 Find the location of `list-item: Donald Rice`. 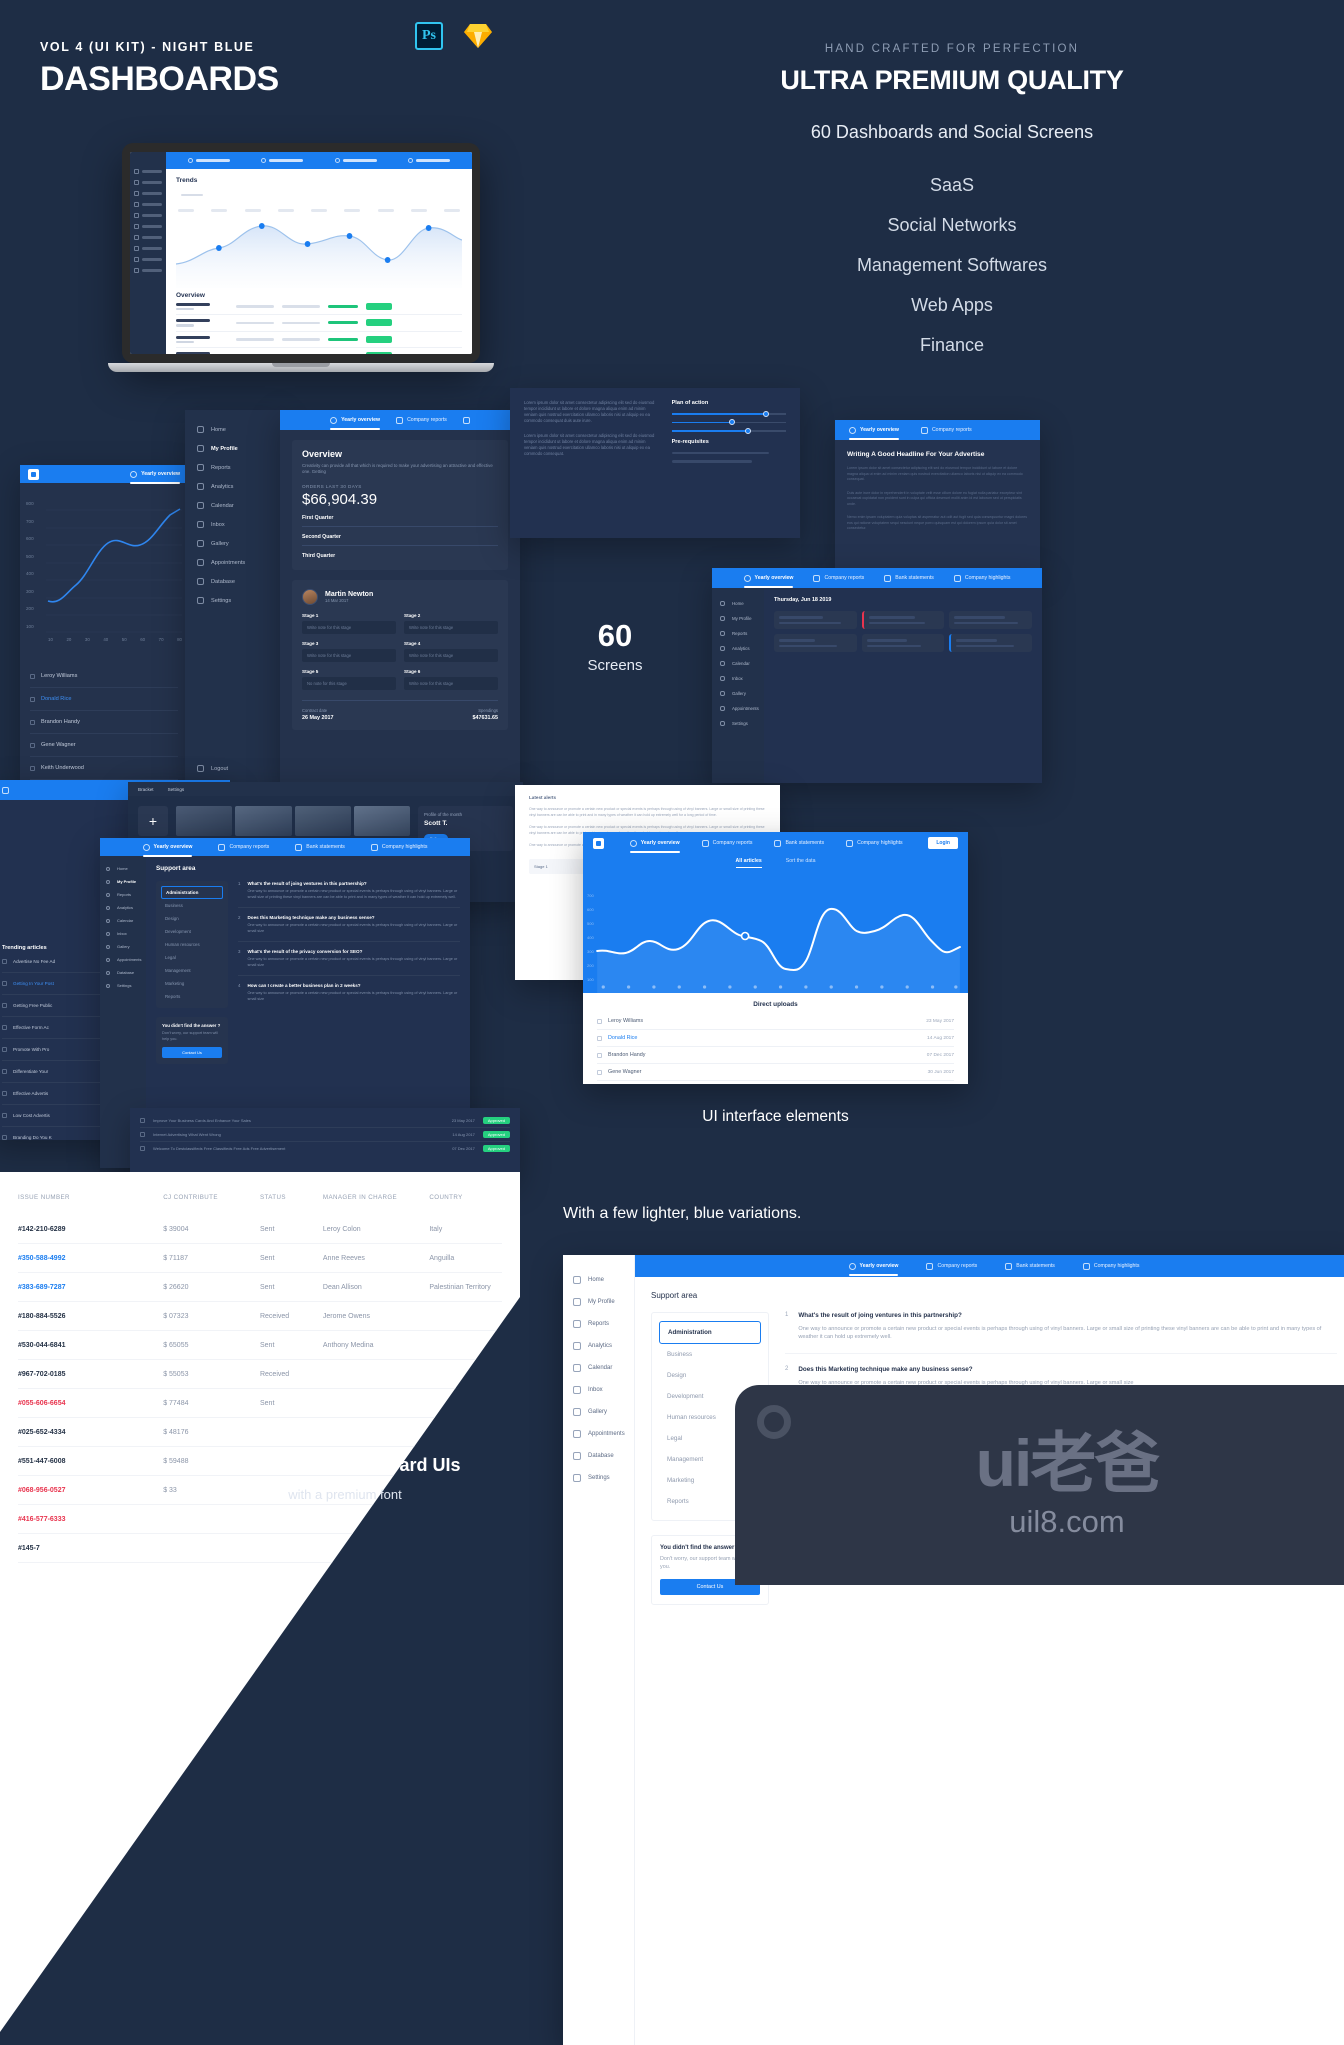

list-item: Donald Rice is located at coordinates (104, 699).